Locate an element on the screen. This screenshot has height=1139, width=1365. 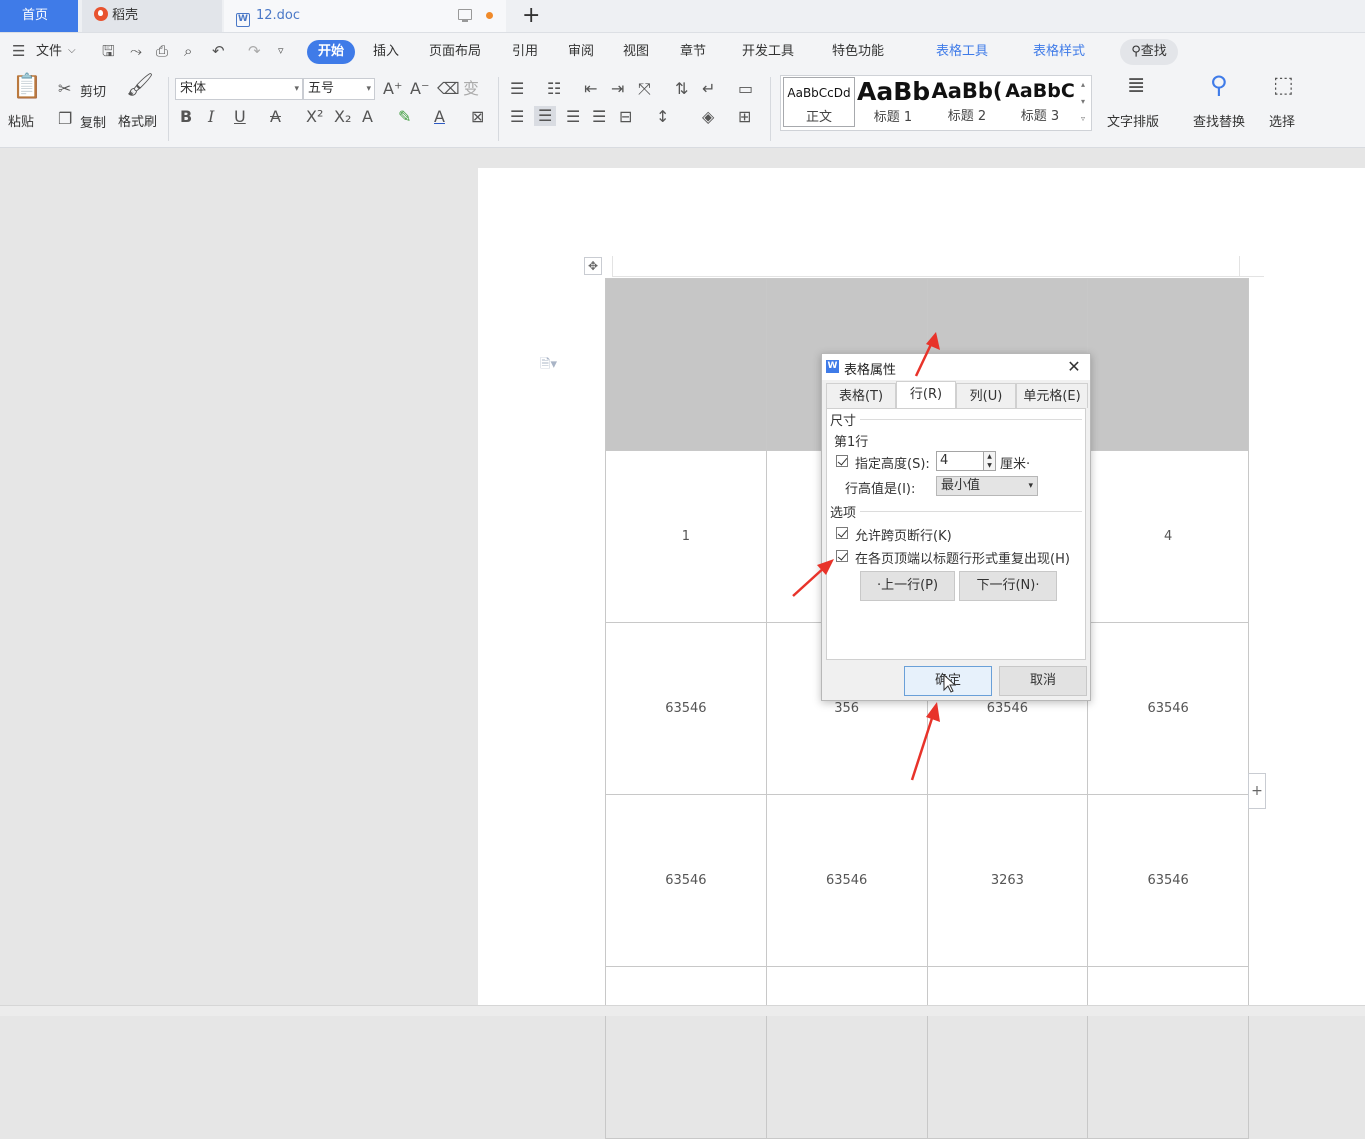
style-heading-2: AaBb( 标题 2 is located at coordinates (967, 103).